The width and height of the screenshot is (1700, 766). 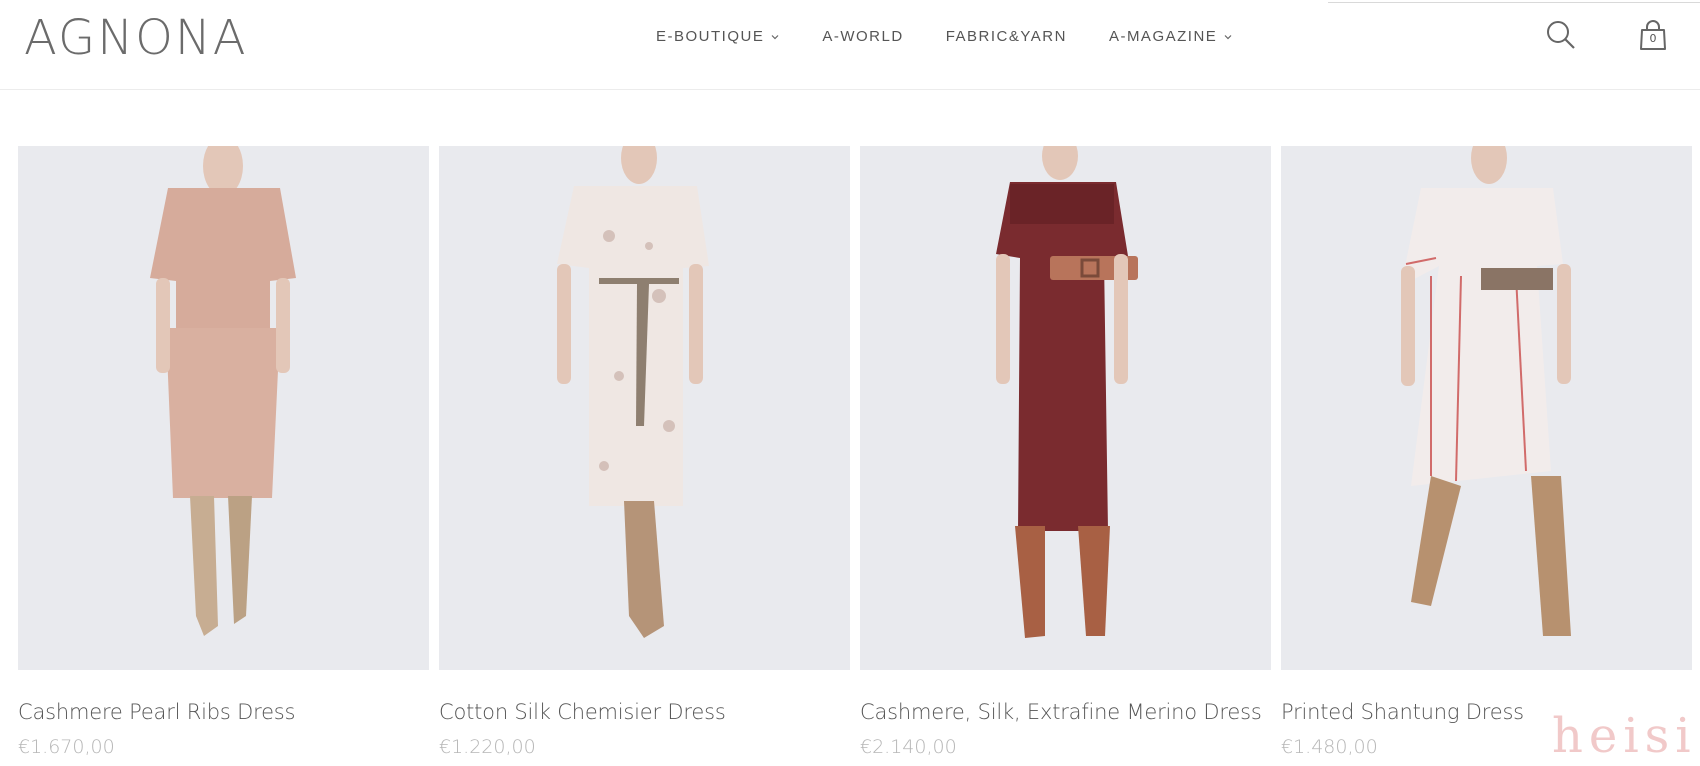 What do you see at coordinates (66, 747) in the screenshot?
I see `product-price: €1.670,00` at bounding box center [66, 747].